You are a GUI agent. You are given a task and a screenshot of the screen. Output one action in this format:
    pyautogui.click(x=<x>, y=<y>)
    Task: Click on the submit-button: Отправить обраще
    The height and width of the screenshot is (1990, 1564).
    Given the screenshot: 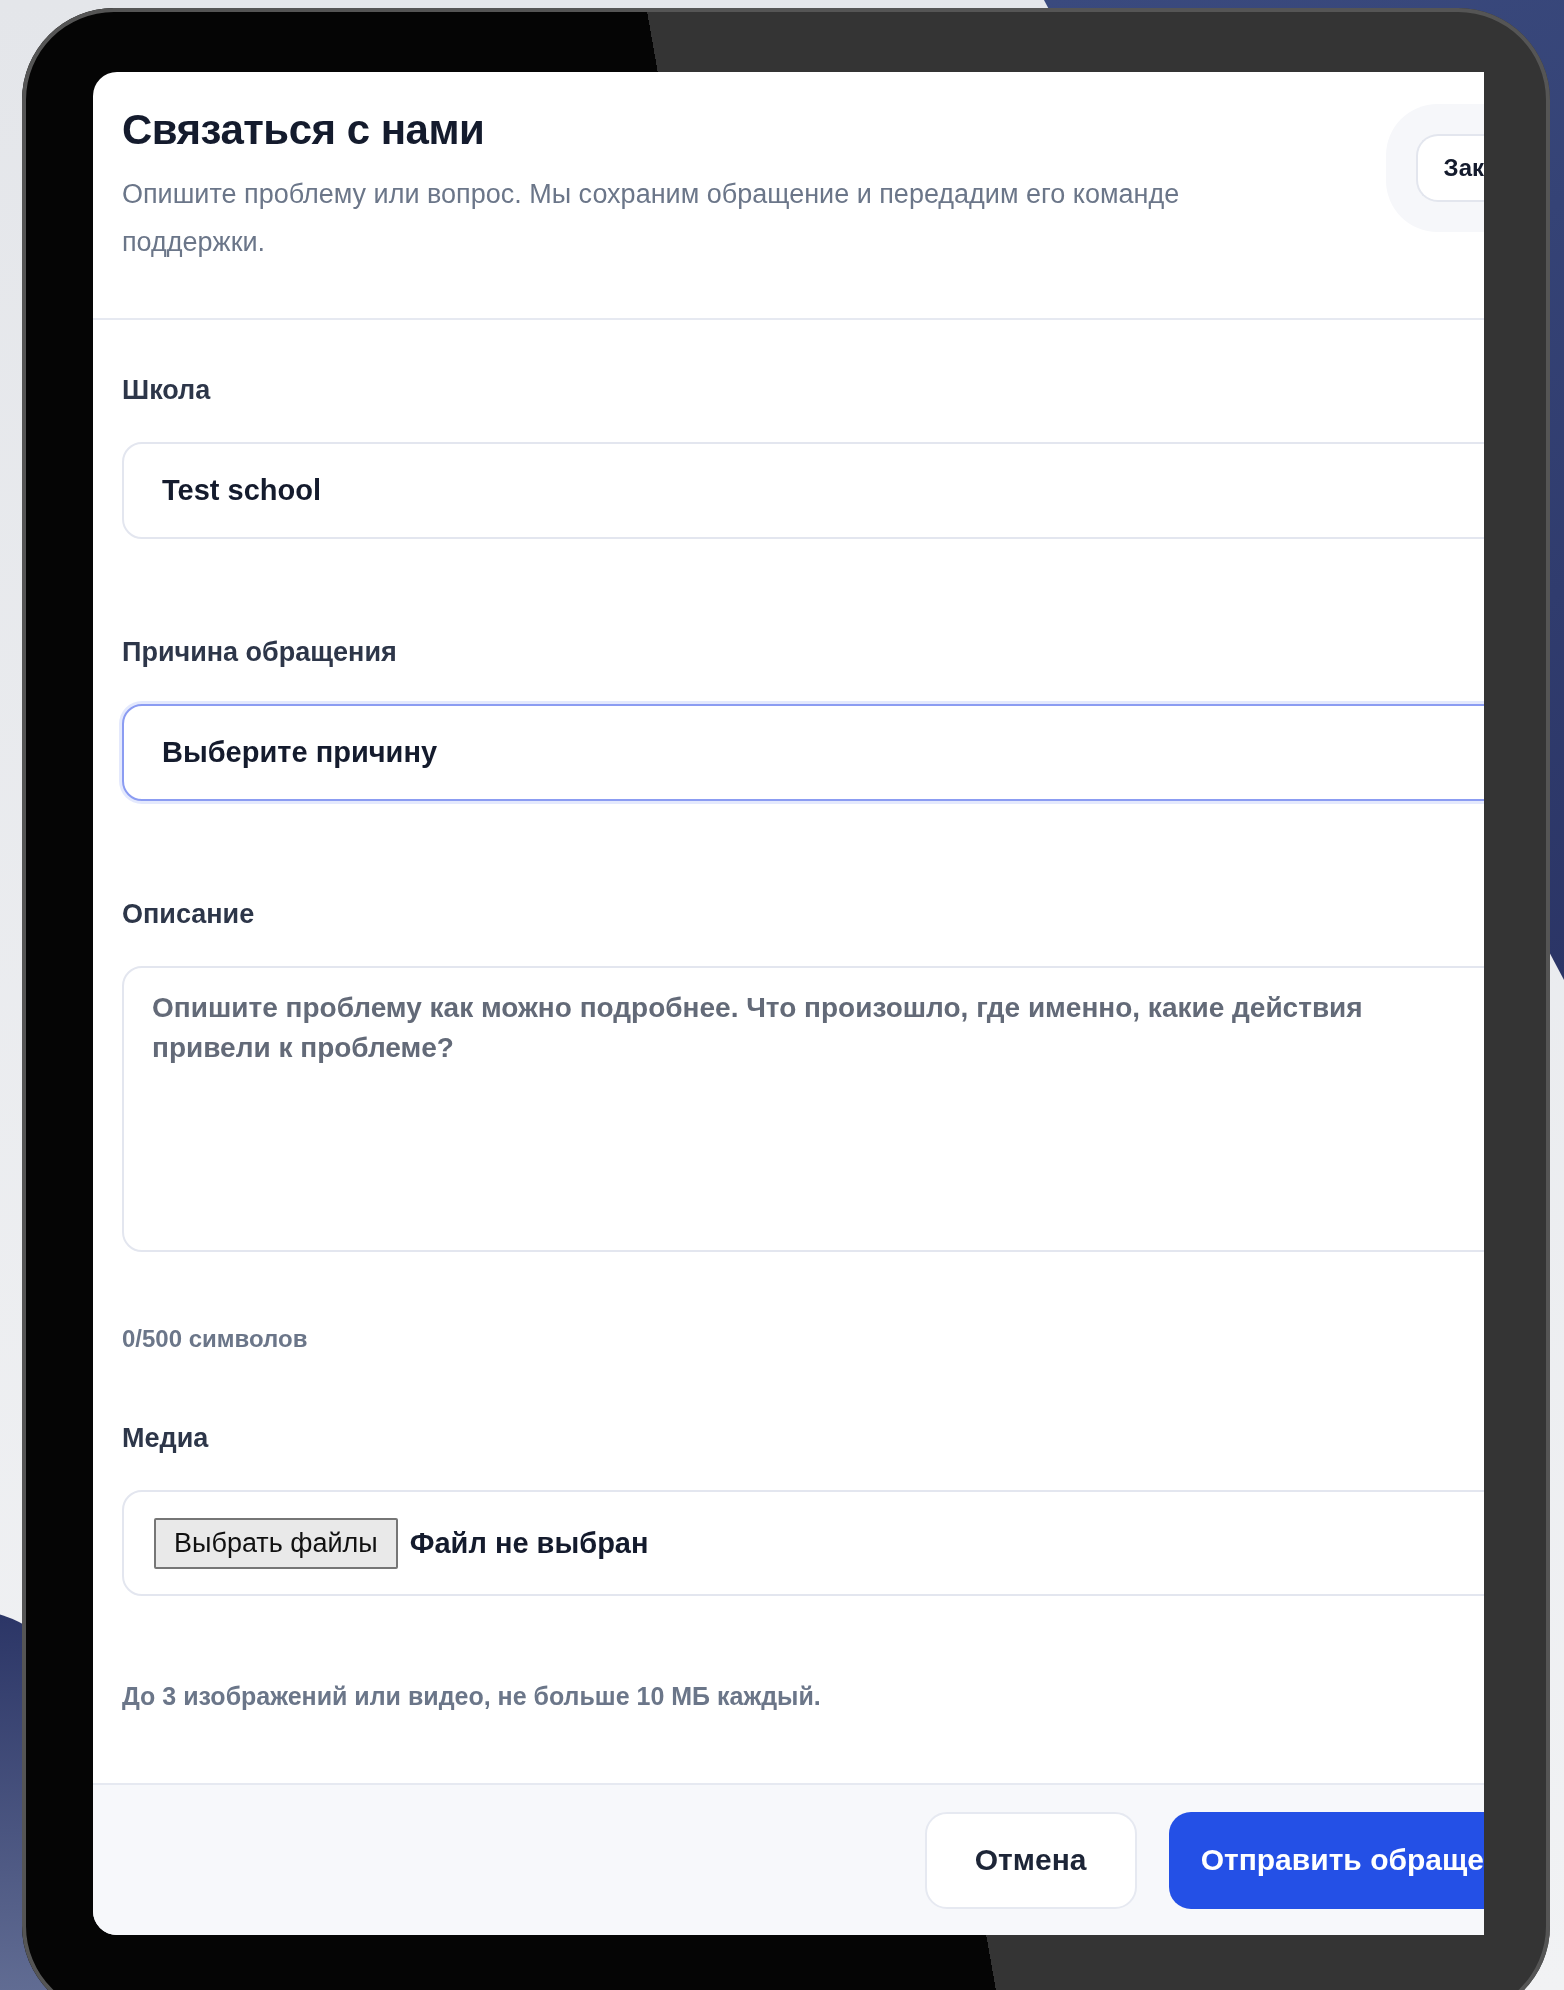 What is the action you would take?
    pyautogui.click(x=1326, y=1860)
    